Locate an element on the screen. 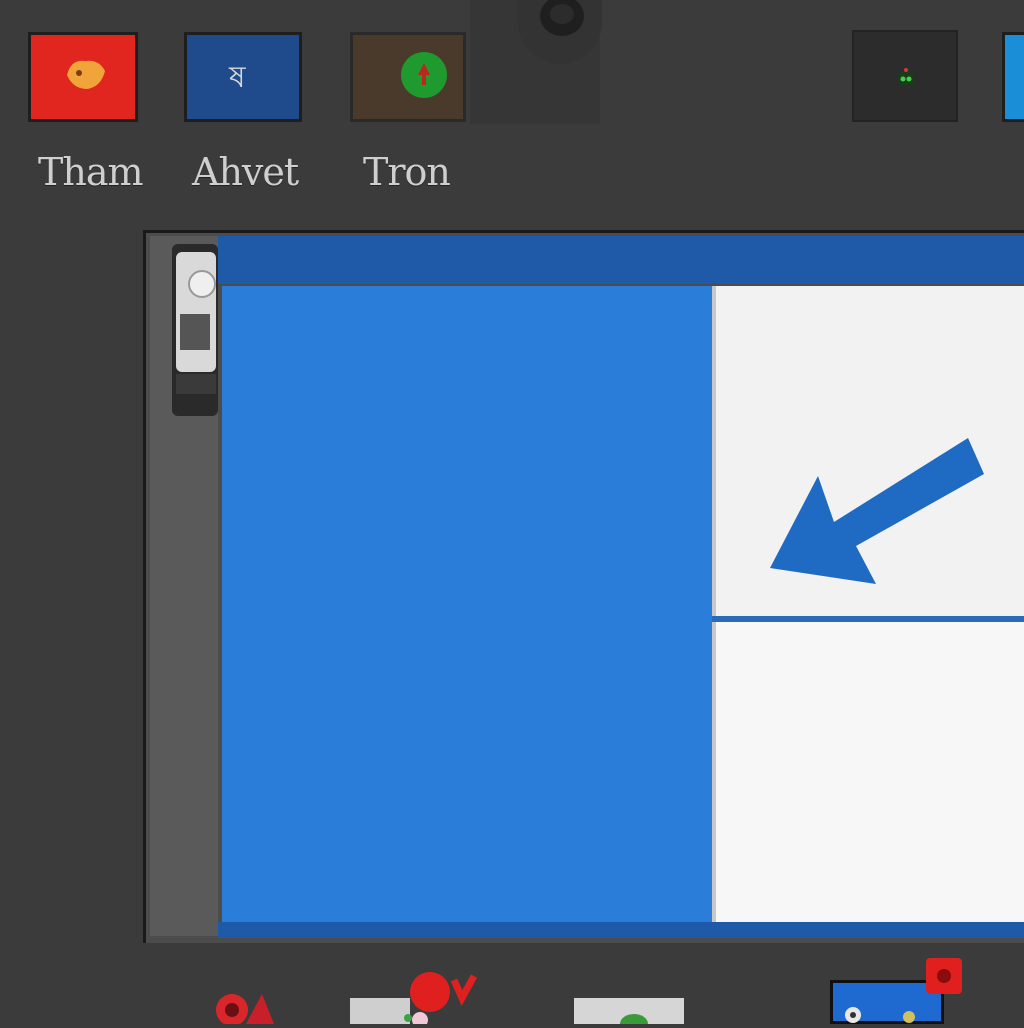  script-glyph-icon: ষ is located at coordinates (237, 77).